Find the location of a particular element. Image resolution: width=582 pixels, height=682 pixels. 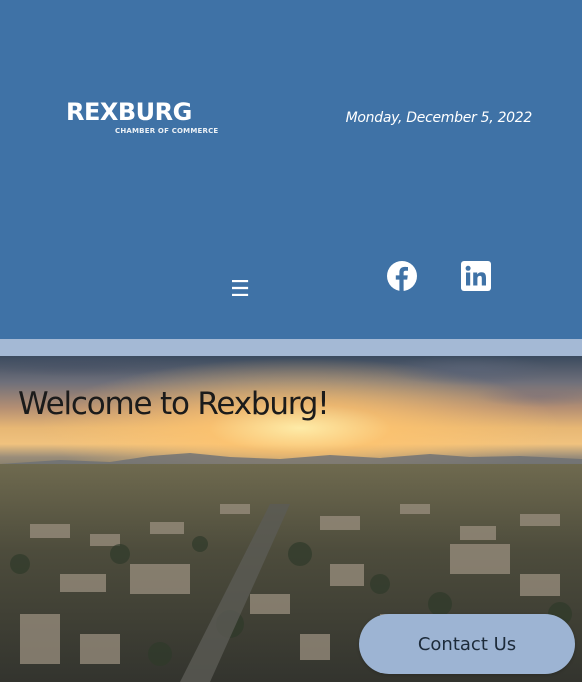

hero-title: Welcome to Rexburg! is located at coordinates (174, 404).